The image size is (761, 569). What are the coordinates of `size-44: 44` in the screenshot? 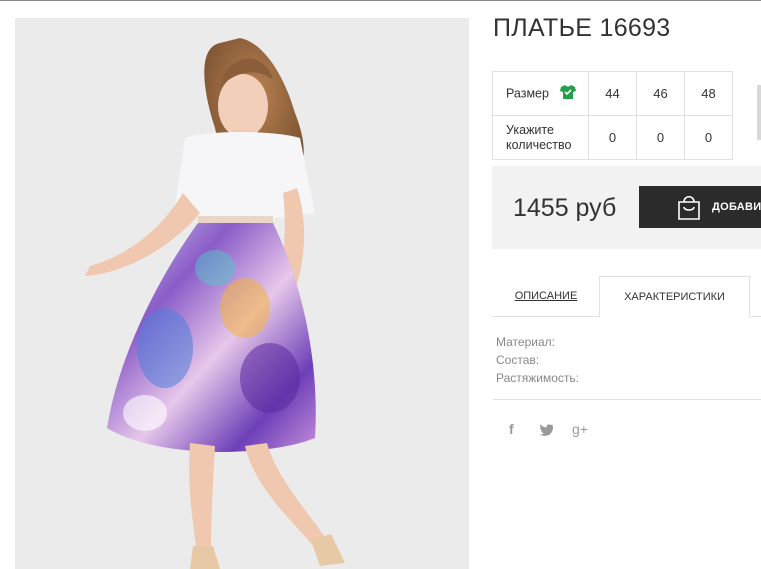 It's located at (612, 93).